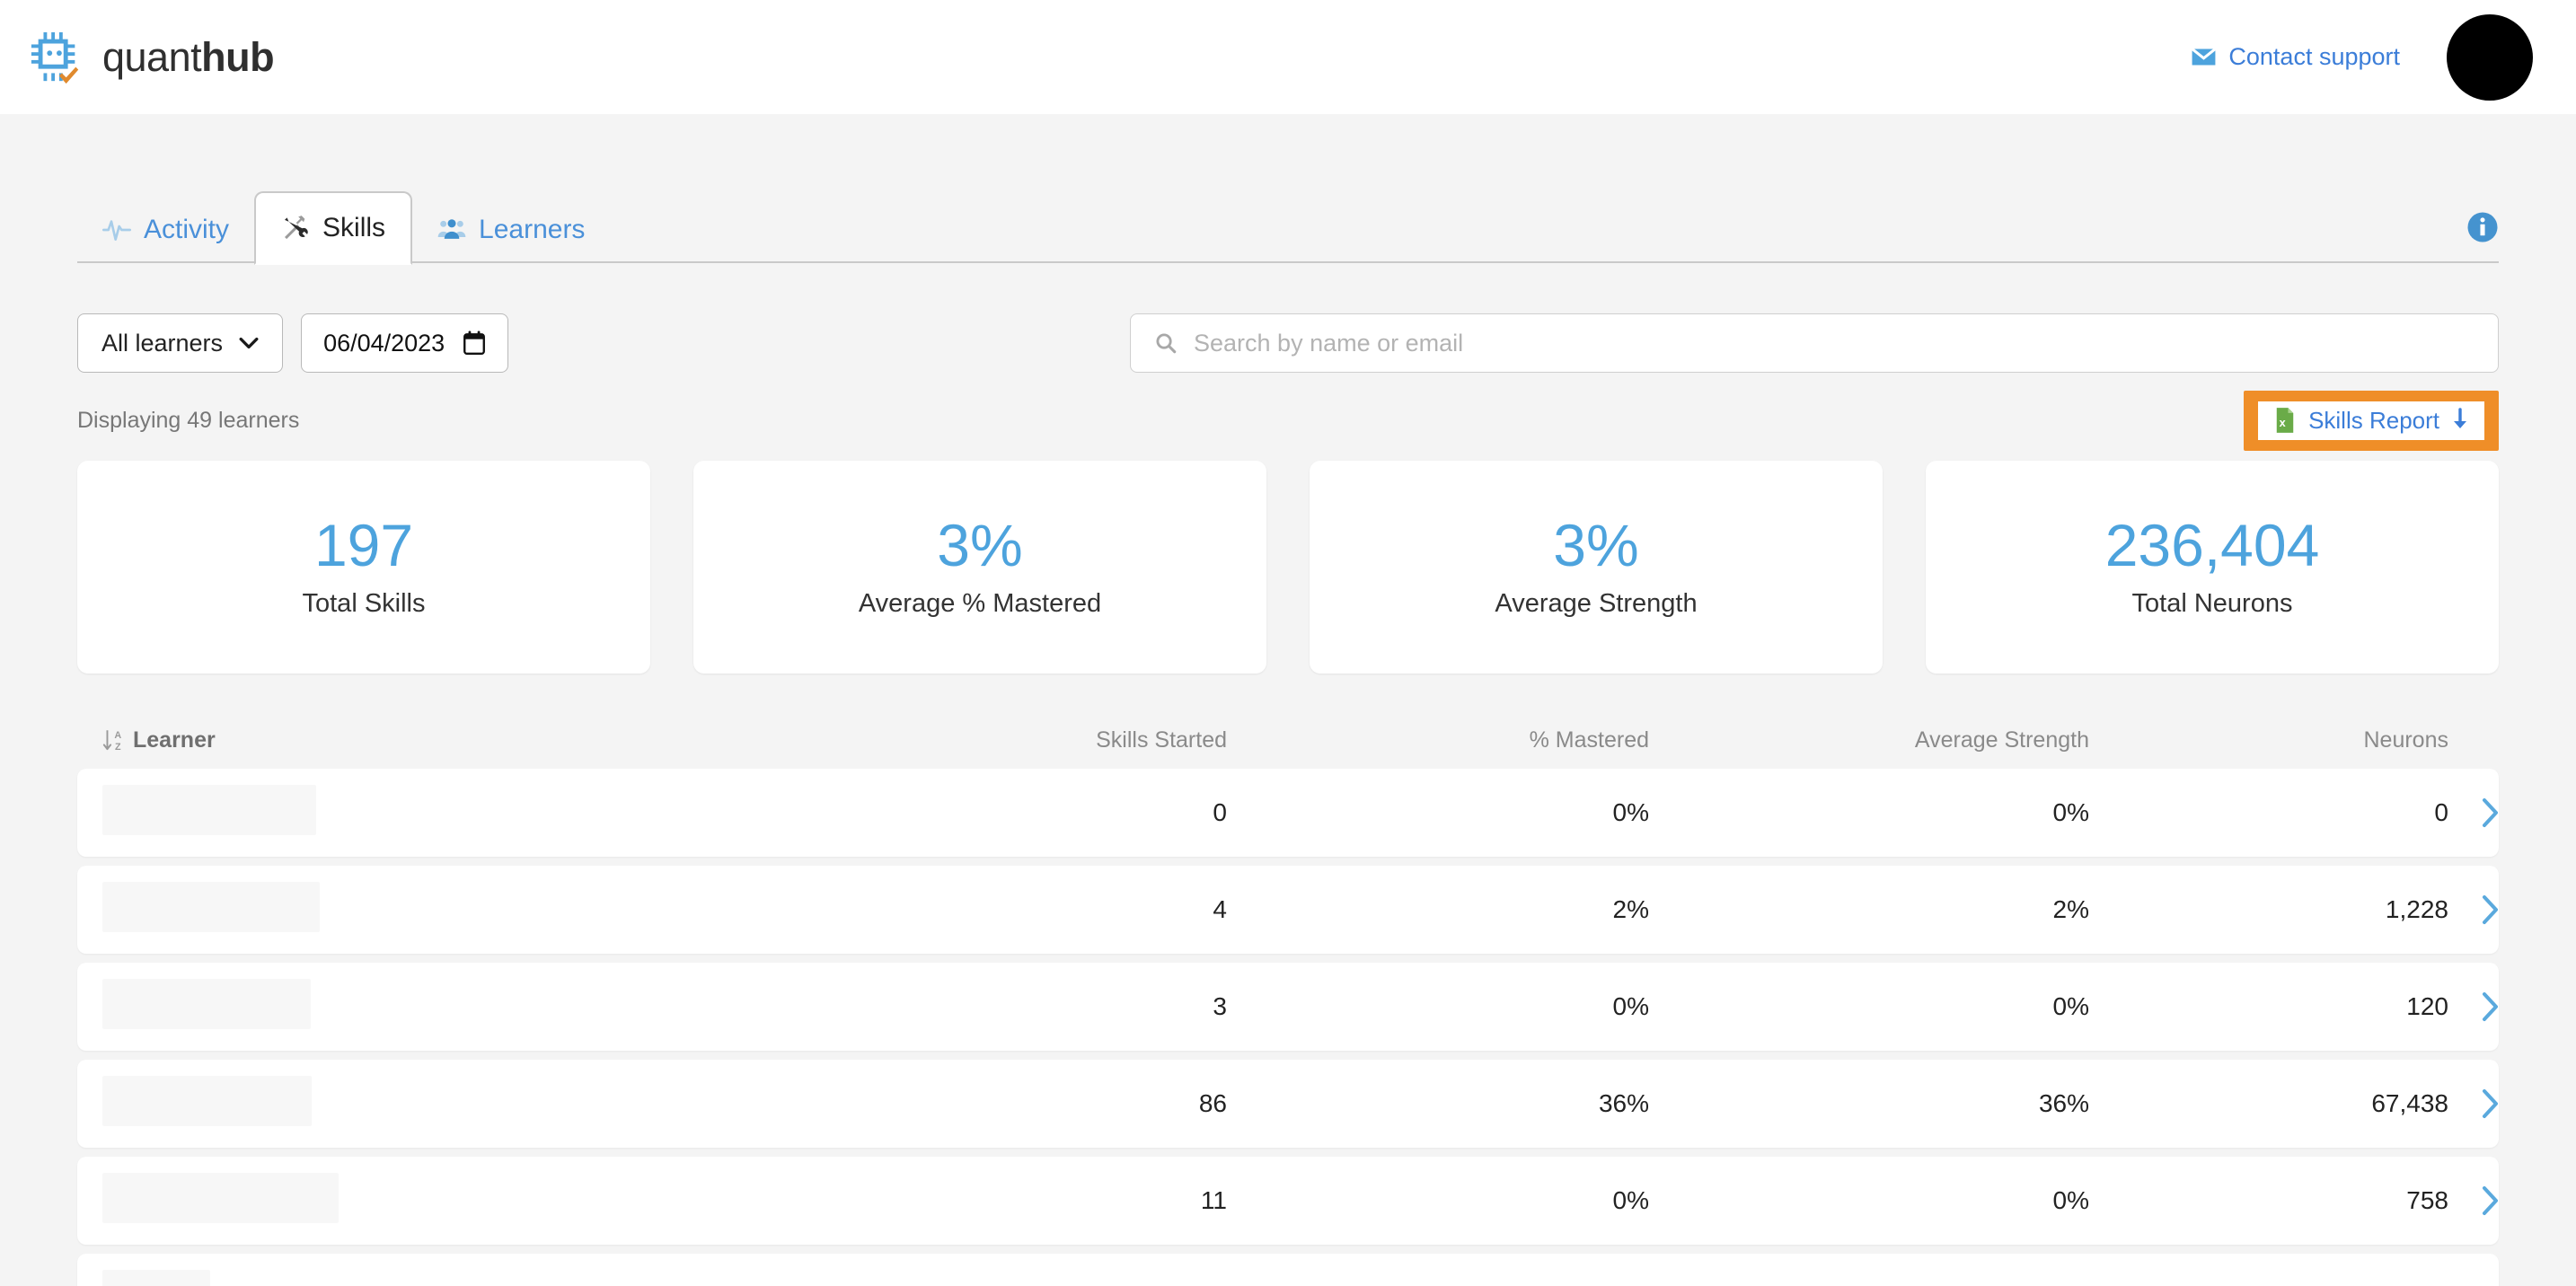 This screenshot has height=1286, width=2576. Describe the element at coordinates (363, 545) in the screenshot. I see `stat-value: 197` at that location.